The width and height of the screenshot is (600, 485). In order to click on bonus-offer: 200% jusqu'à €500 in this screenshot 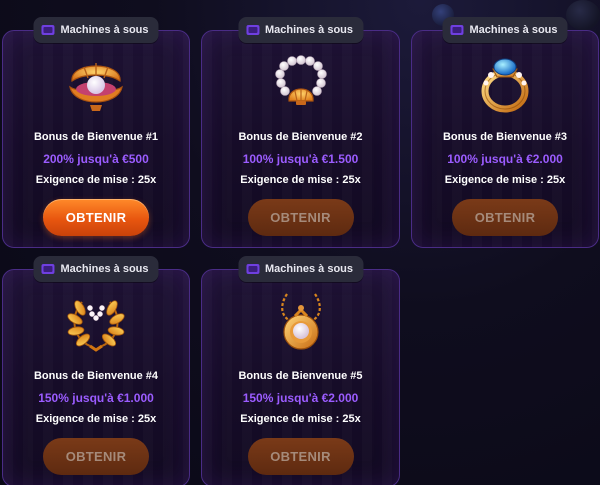, I will do `click(96, 159)`.